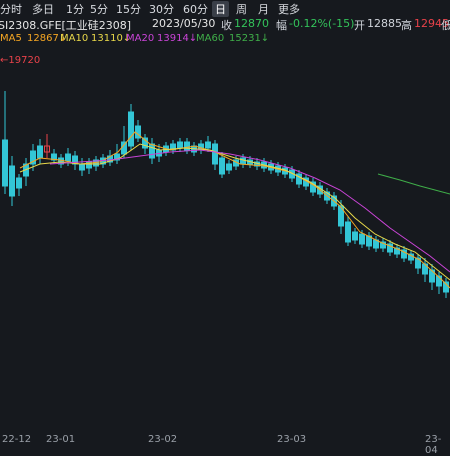  Describe the element at coordinates (210, 38) in the screenshot. I see `ma60-label: MA60` at that location.